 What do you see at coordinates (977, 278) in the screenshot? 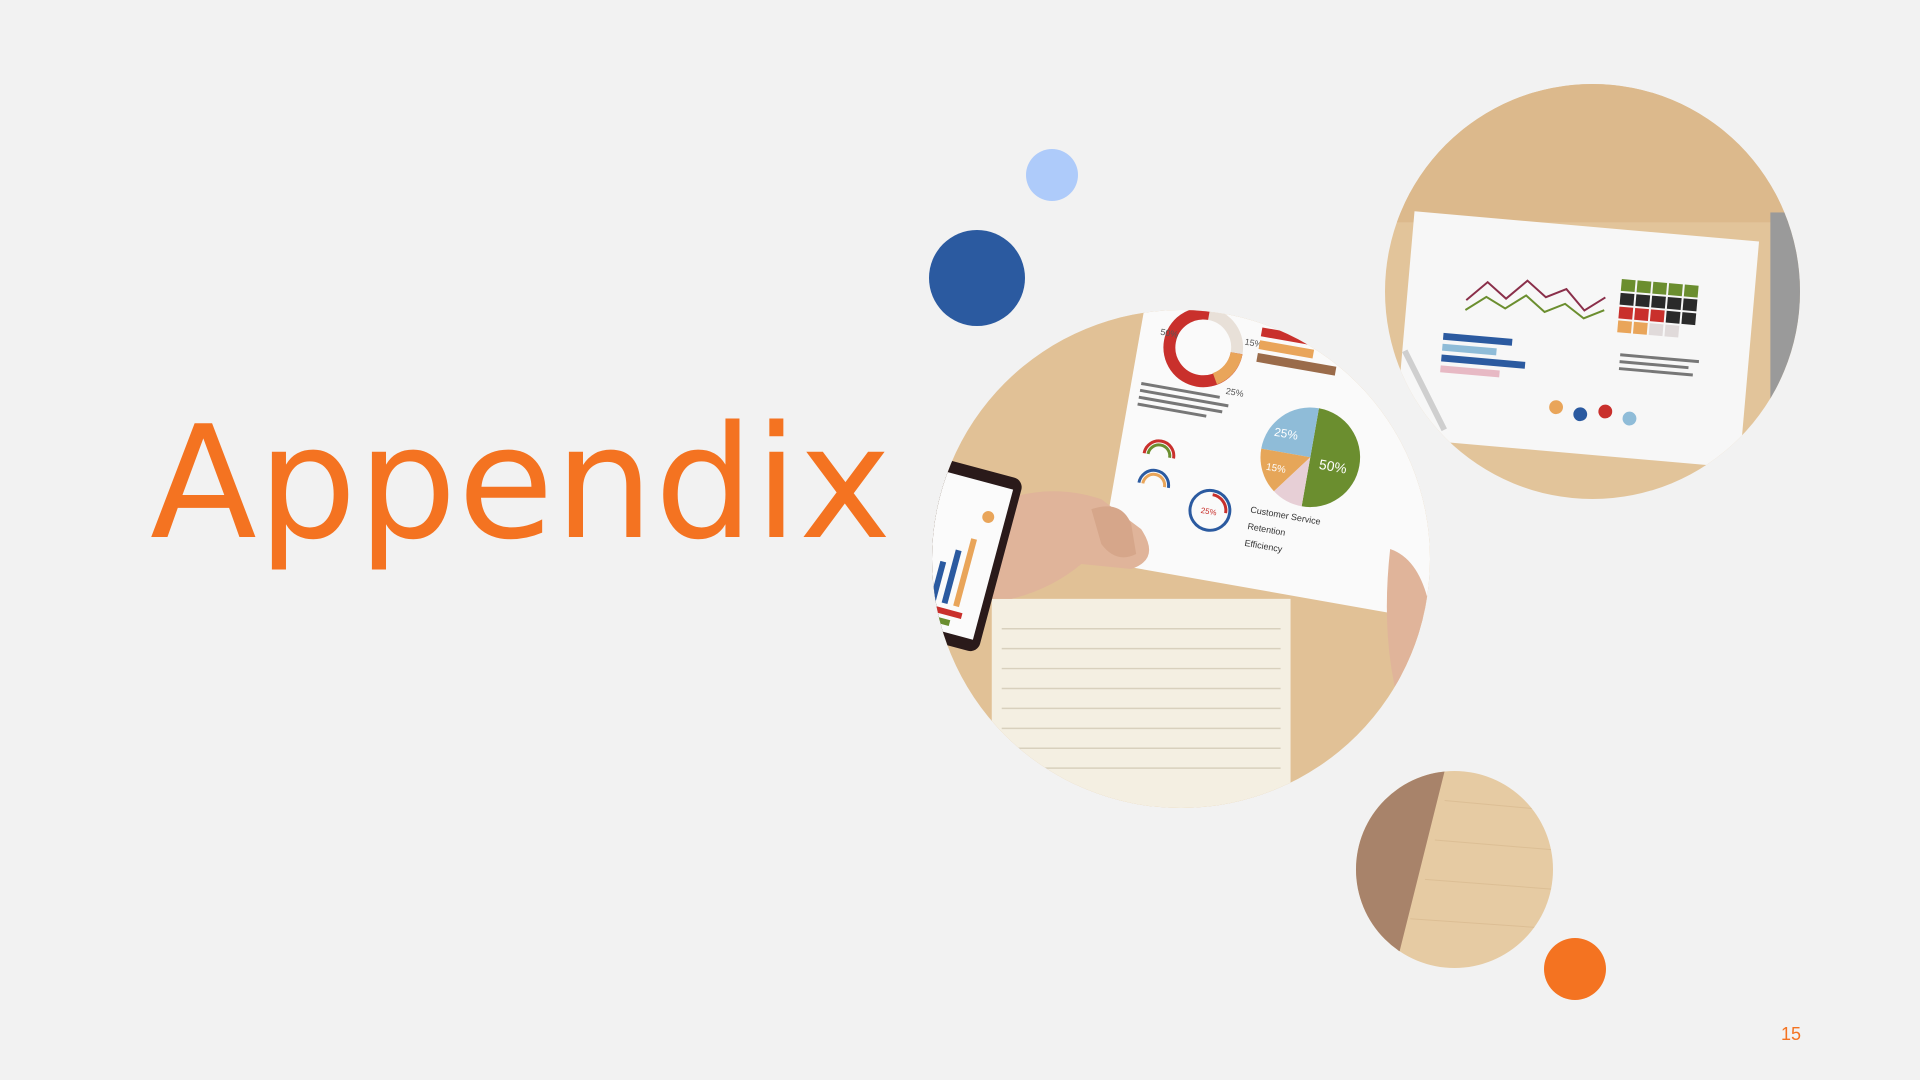
I see `dark-blue-circle-decoration` at bounding box center [977, 278].